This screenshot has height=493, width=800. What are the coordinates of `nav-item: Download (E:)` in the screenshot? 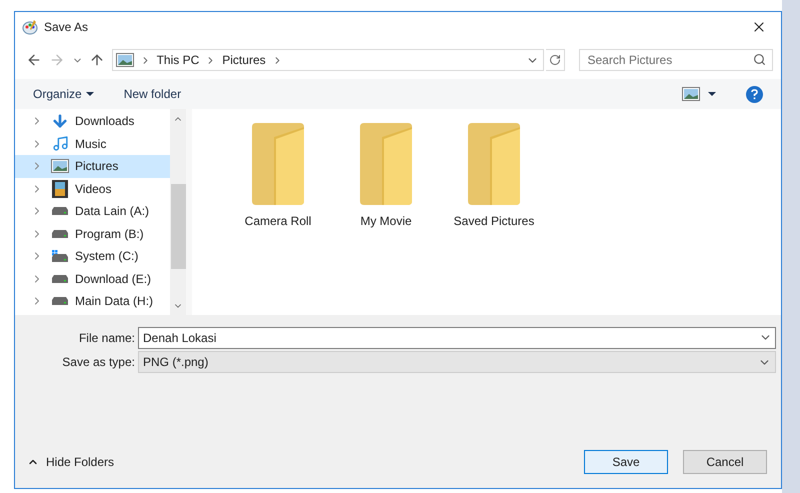 It's located at (92, 279).